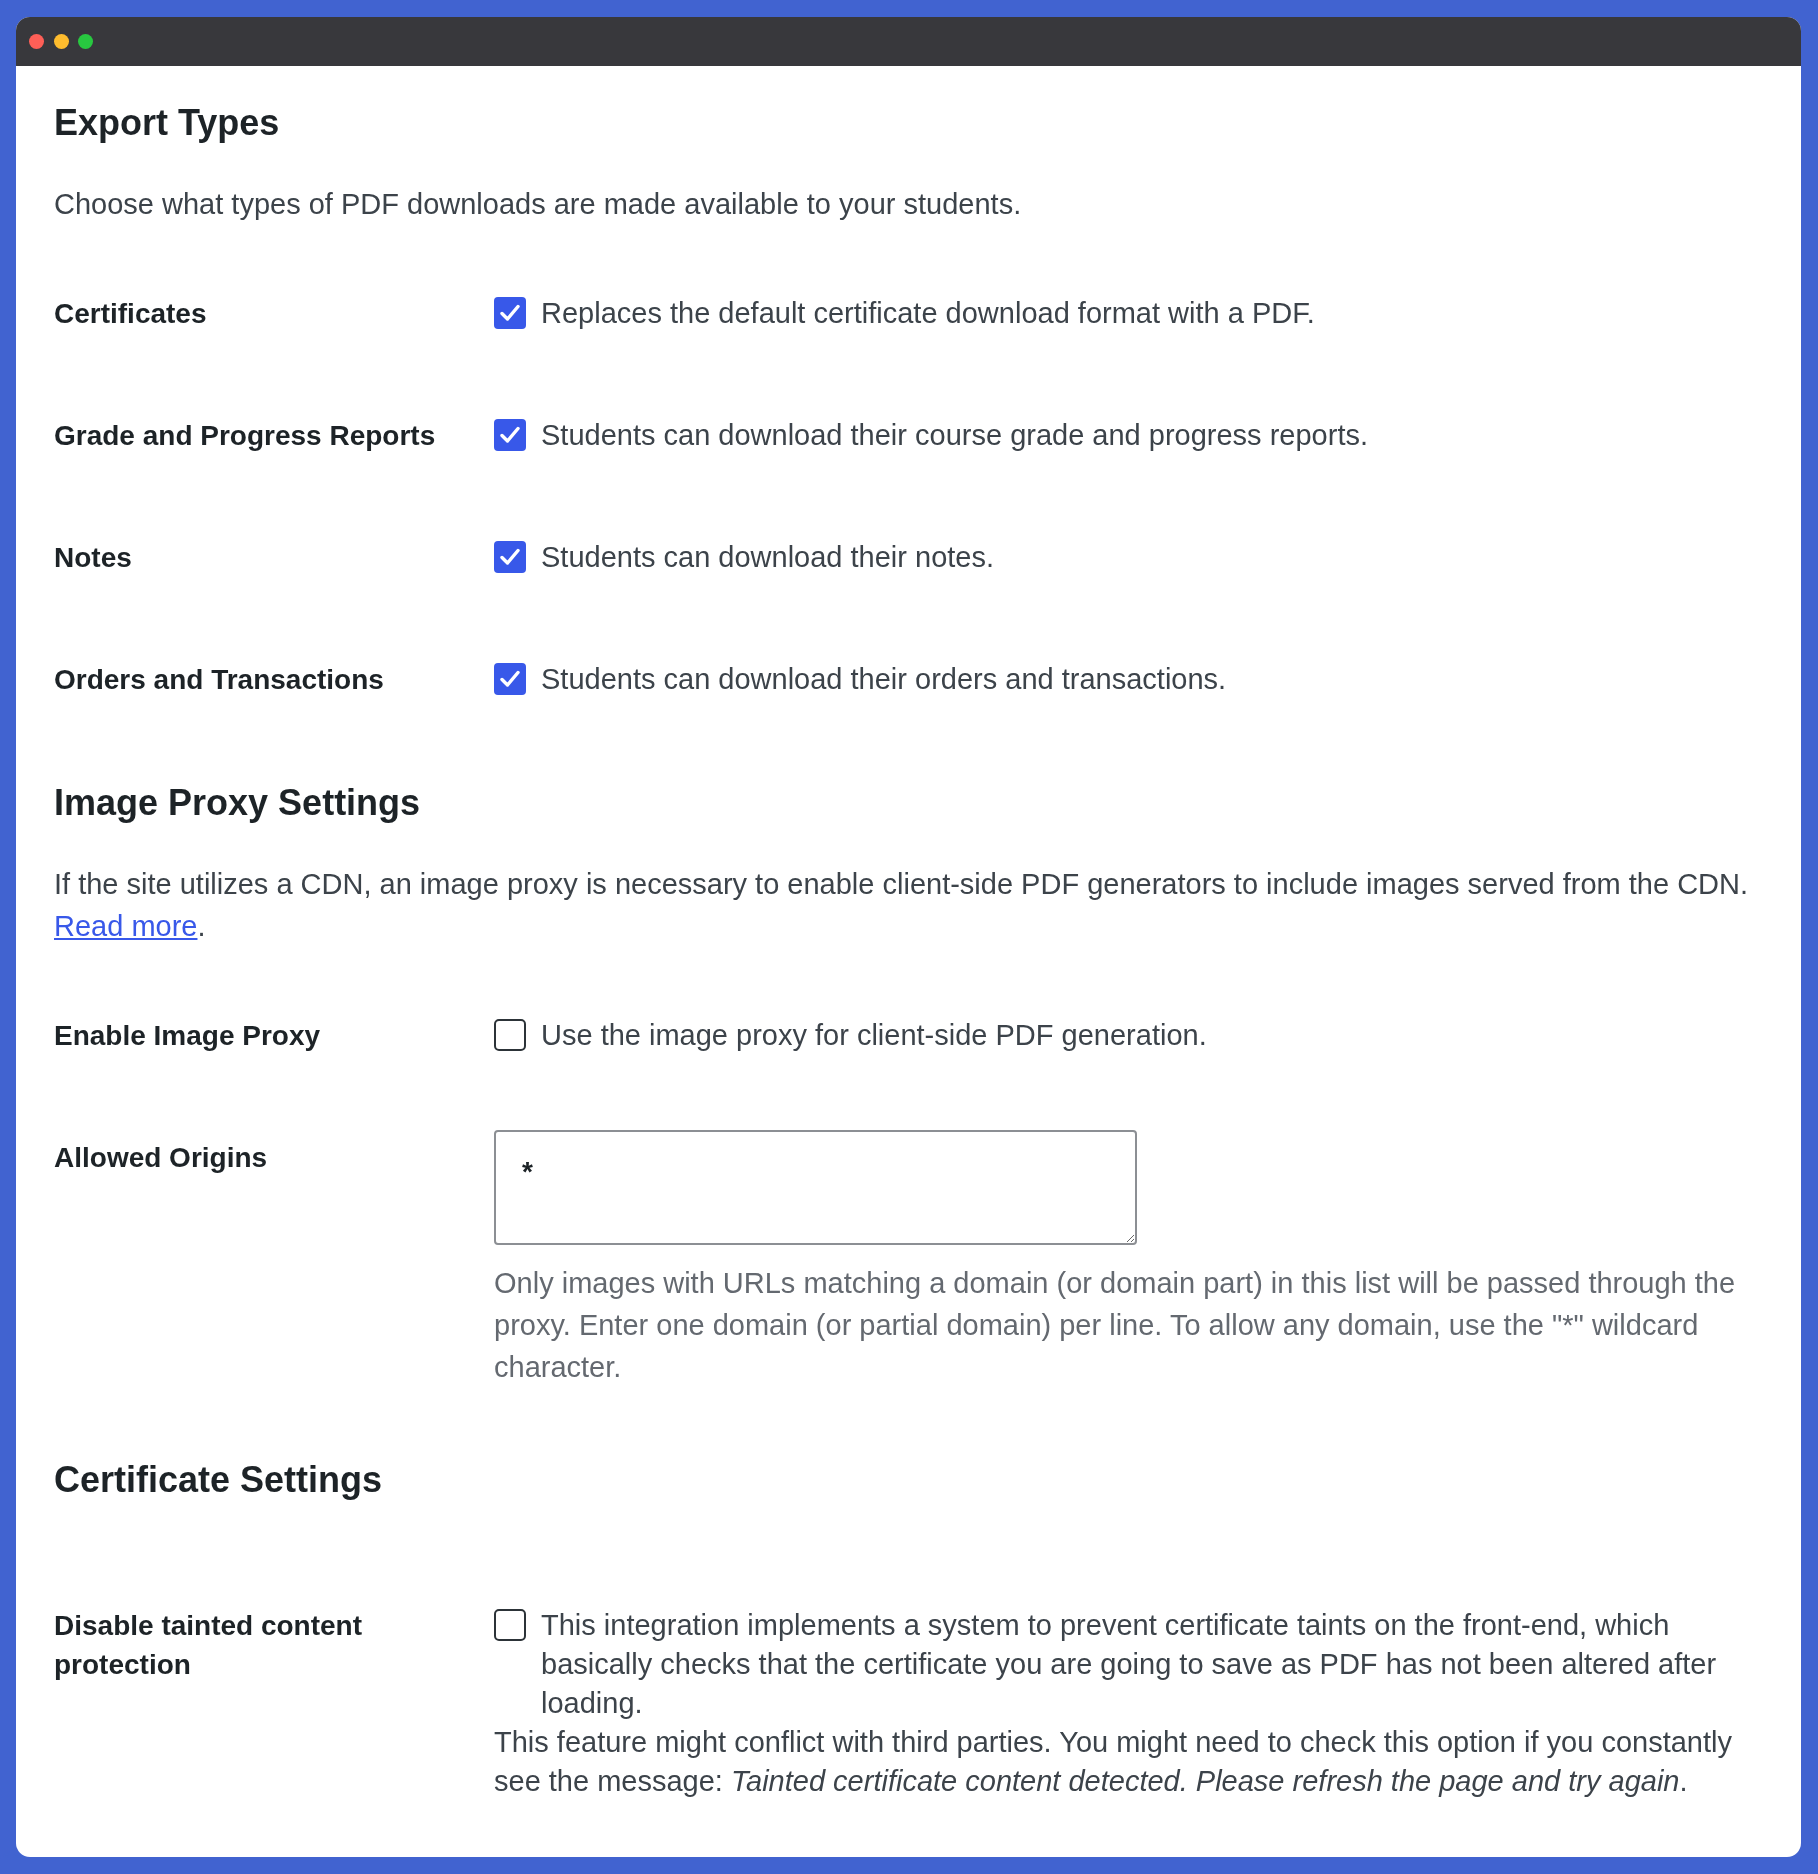 The image size is (1818, 1874). What do you see at coordinates (131, 314) in the screenshot?
I see `field-label: Certificates` at bounding box center [131, 314].